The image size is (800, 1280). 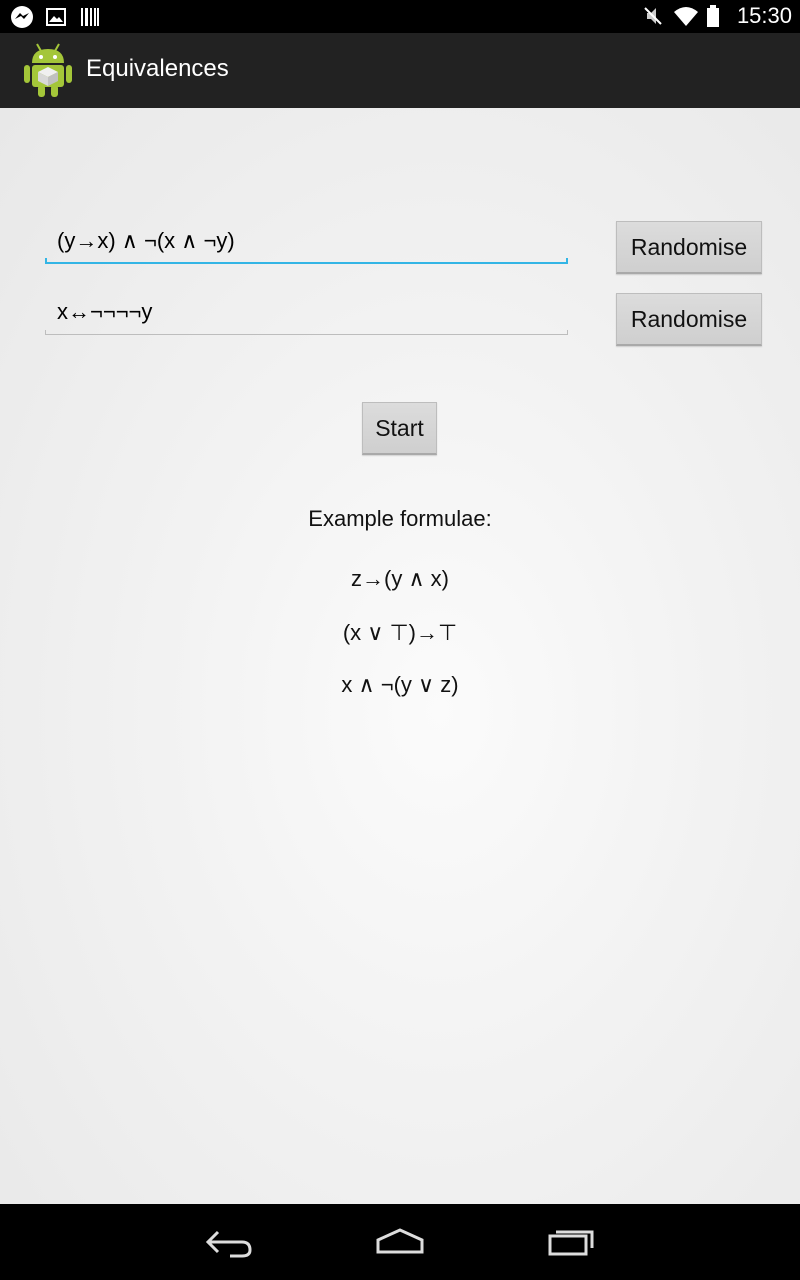 What do you see at coordinates (105, 311) in the screenshot?
I see `formula2-text: x↔¬¬¬¬y` at bounding box center [105, 311].